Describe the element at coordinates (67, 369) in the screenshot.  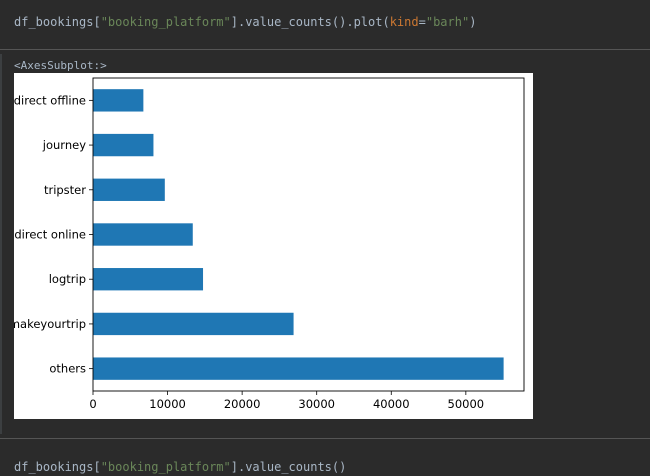
I see `y-tick-label: others` at that location.